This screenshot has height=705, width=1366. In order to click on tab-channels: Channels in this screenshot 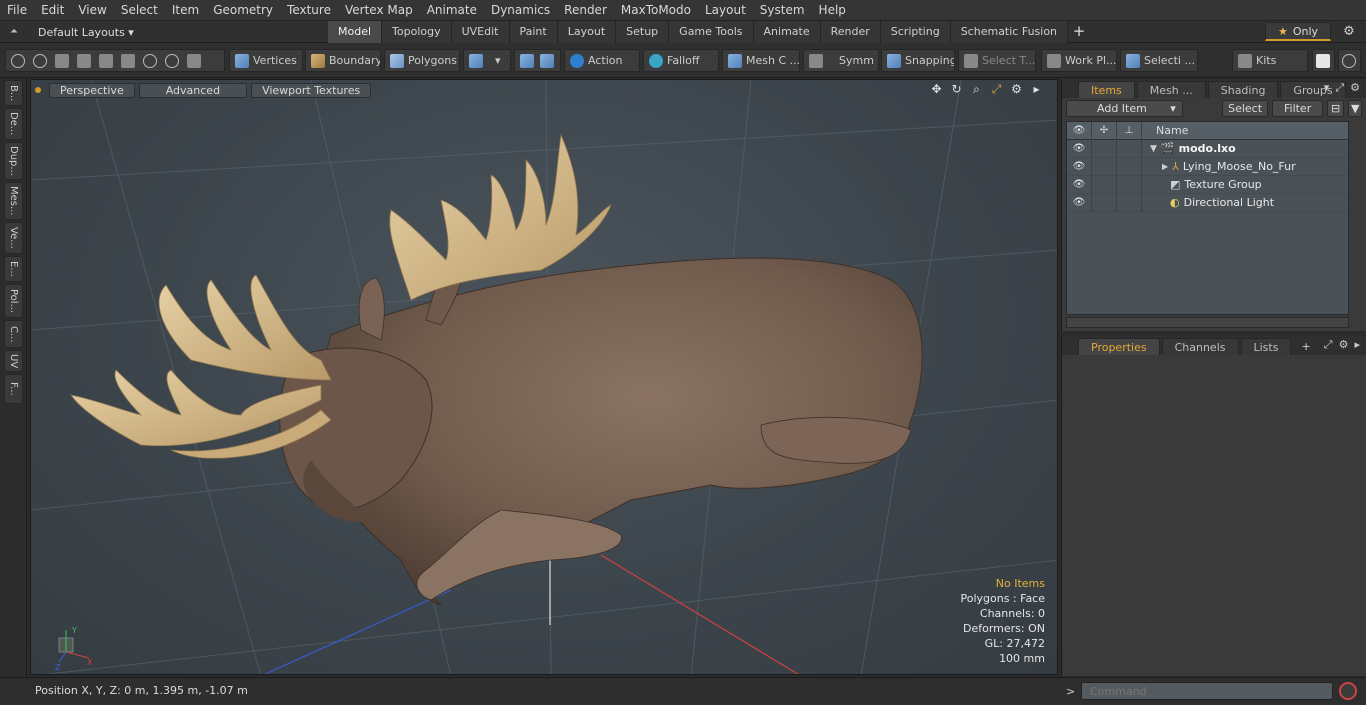, I will do `click(1200, 346)`.